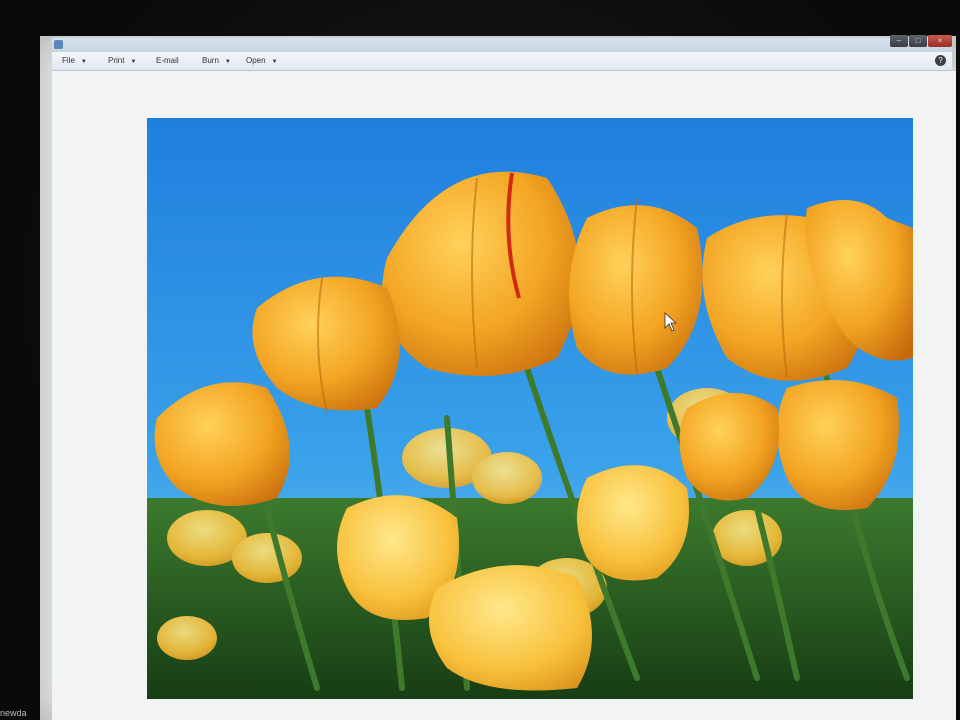 Image resolution: width=960 pixels, height=720 pixels. Describe the element at coordinates (940, 60) in the screenshot. I see `help-icon: ?` at that location.